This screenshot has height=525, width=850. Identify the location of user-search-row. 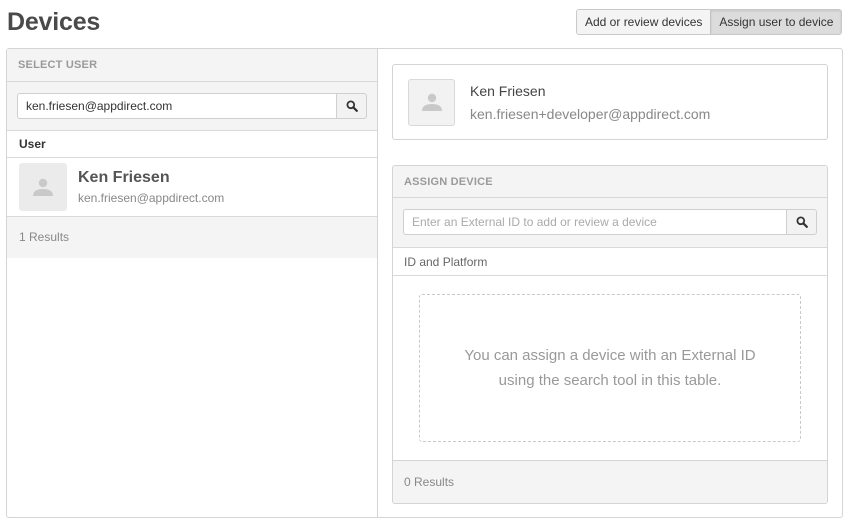
(192, 106).